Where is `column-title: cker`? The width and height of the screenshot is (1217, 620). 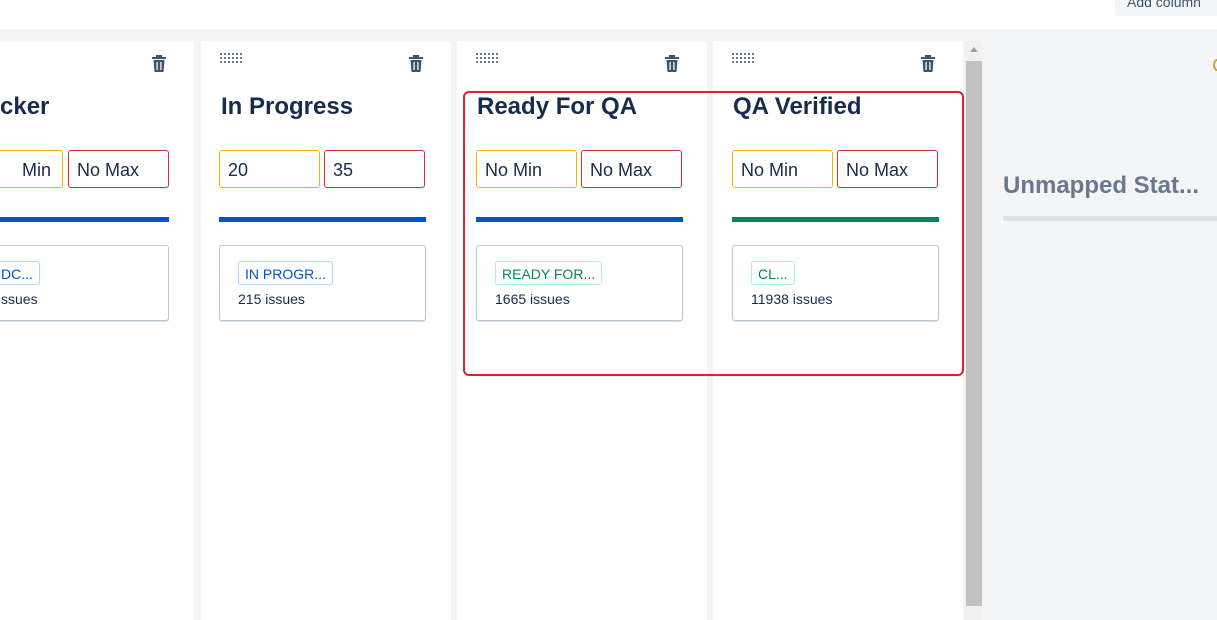 column-title: cker is located at coordinates (25, 106).